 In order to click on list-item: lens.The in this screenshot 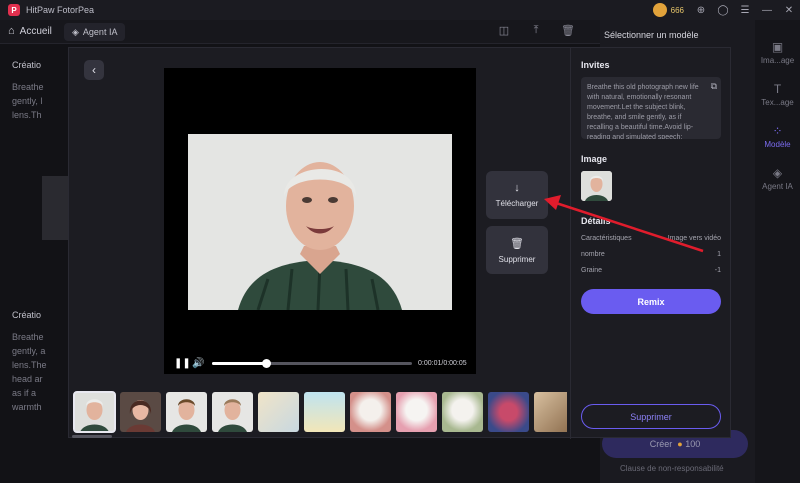, I will do `click(29, 365)`.